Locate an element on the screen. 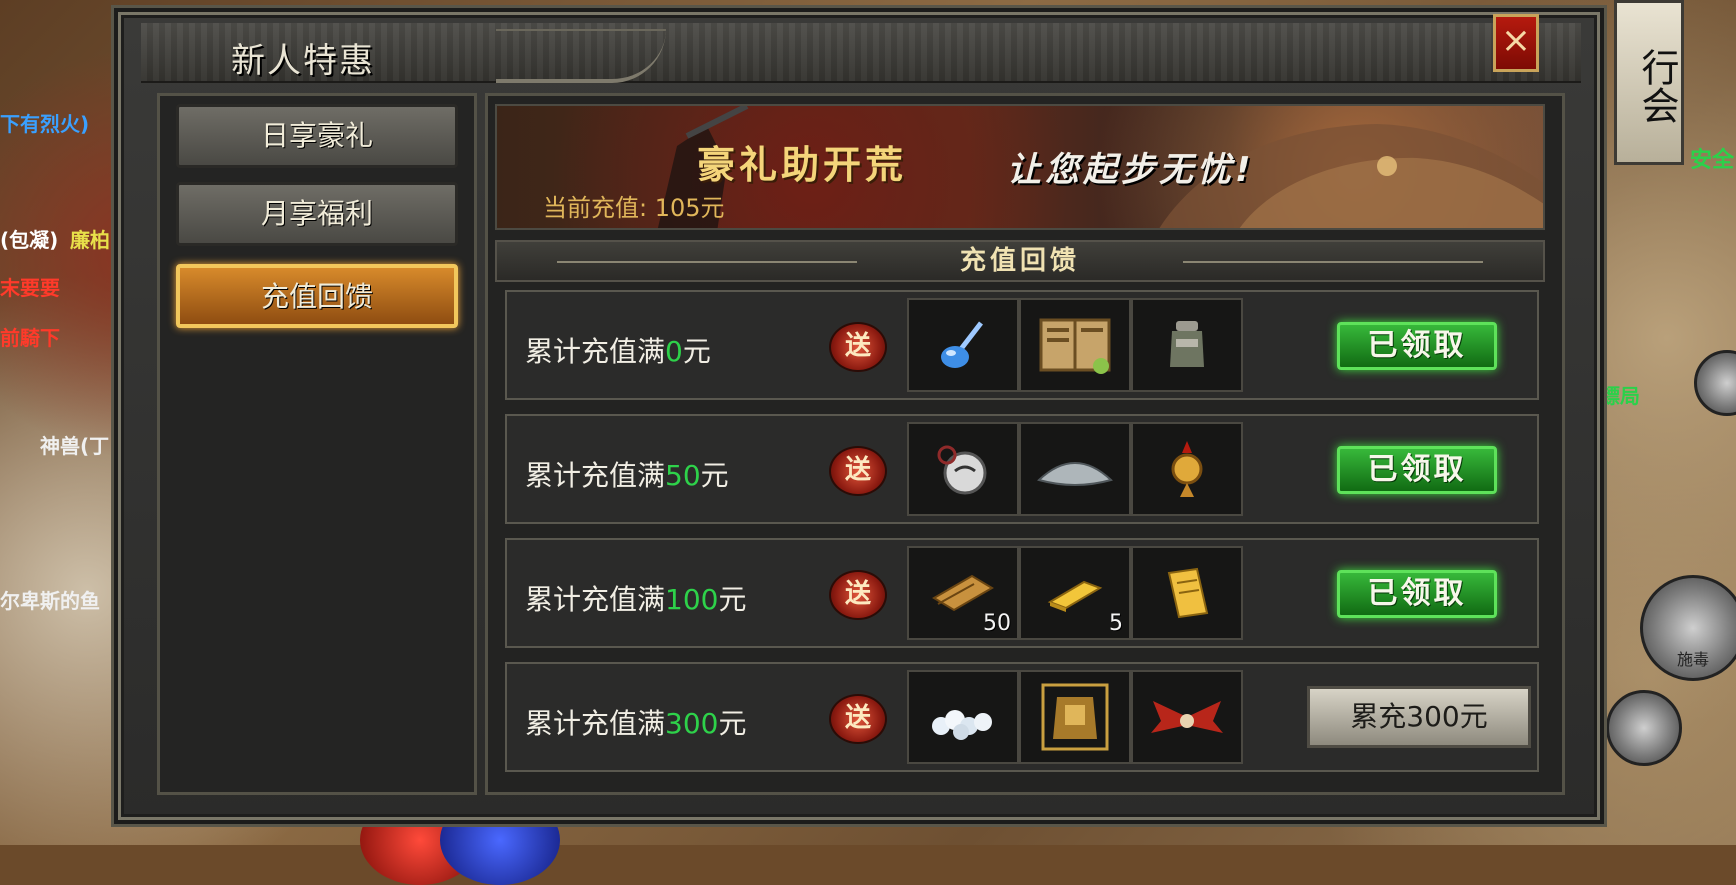 Image resolution: width=1736 pixels, height=885 pixels. world-player-label: 神兽(丁 is located at coordinates (75, 446).